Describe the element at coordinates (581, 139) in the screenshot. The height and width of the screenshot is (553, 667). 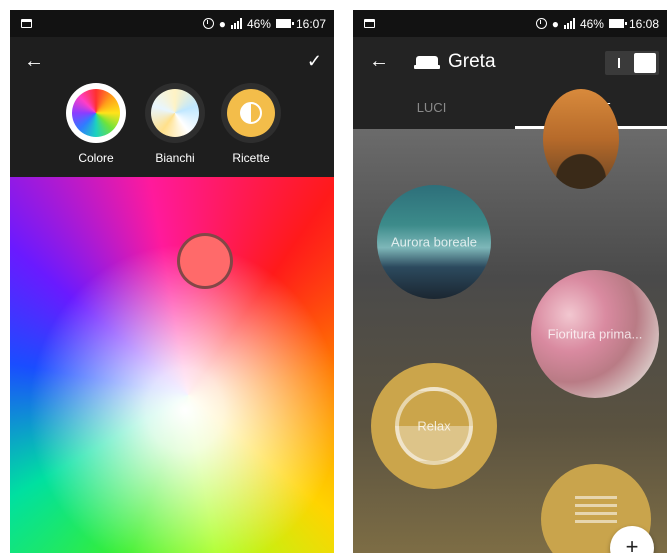
I see `scene-sunset` at that location.